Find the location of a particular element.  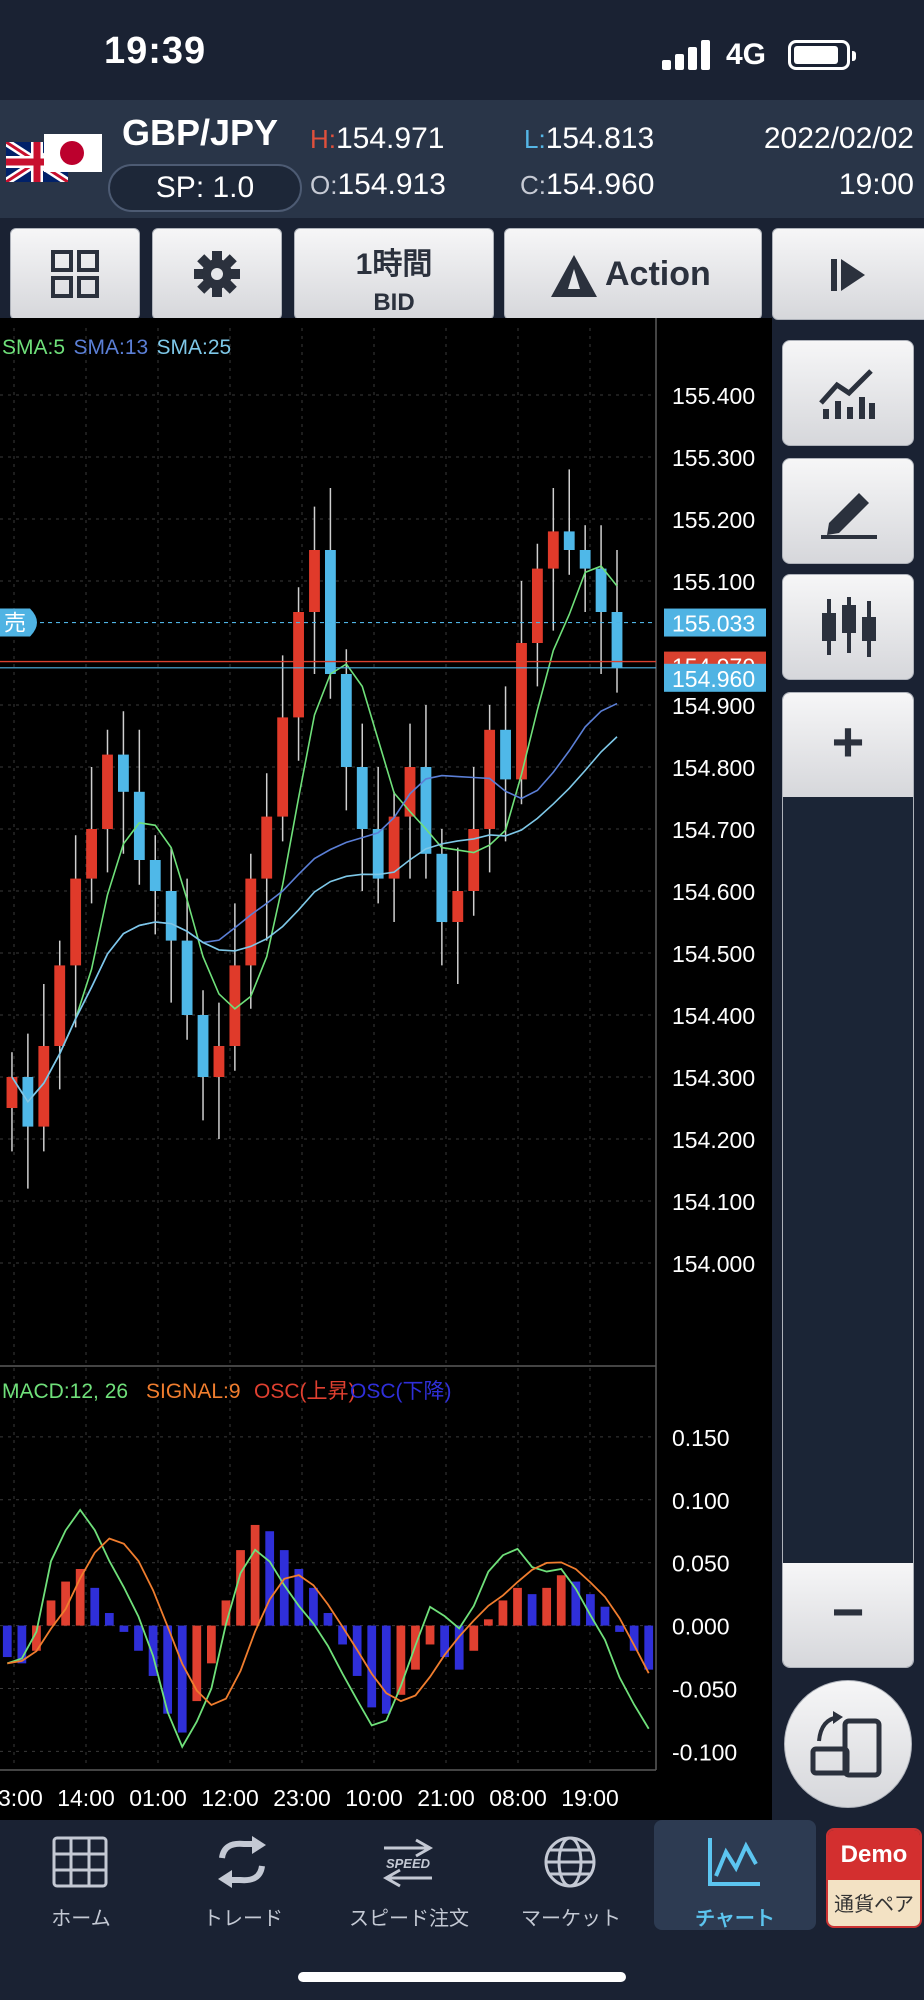

chart-type-button is located at coordinates (848, 627).